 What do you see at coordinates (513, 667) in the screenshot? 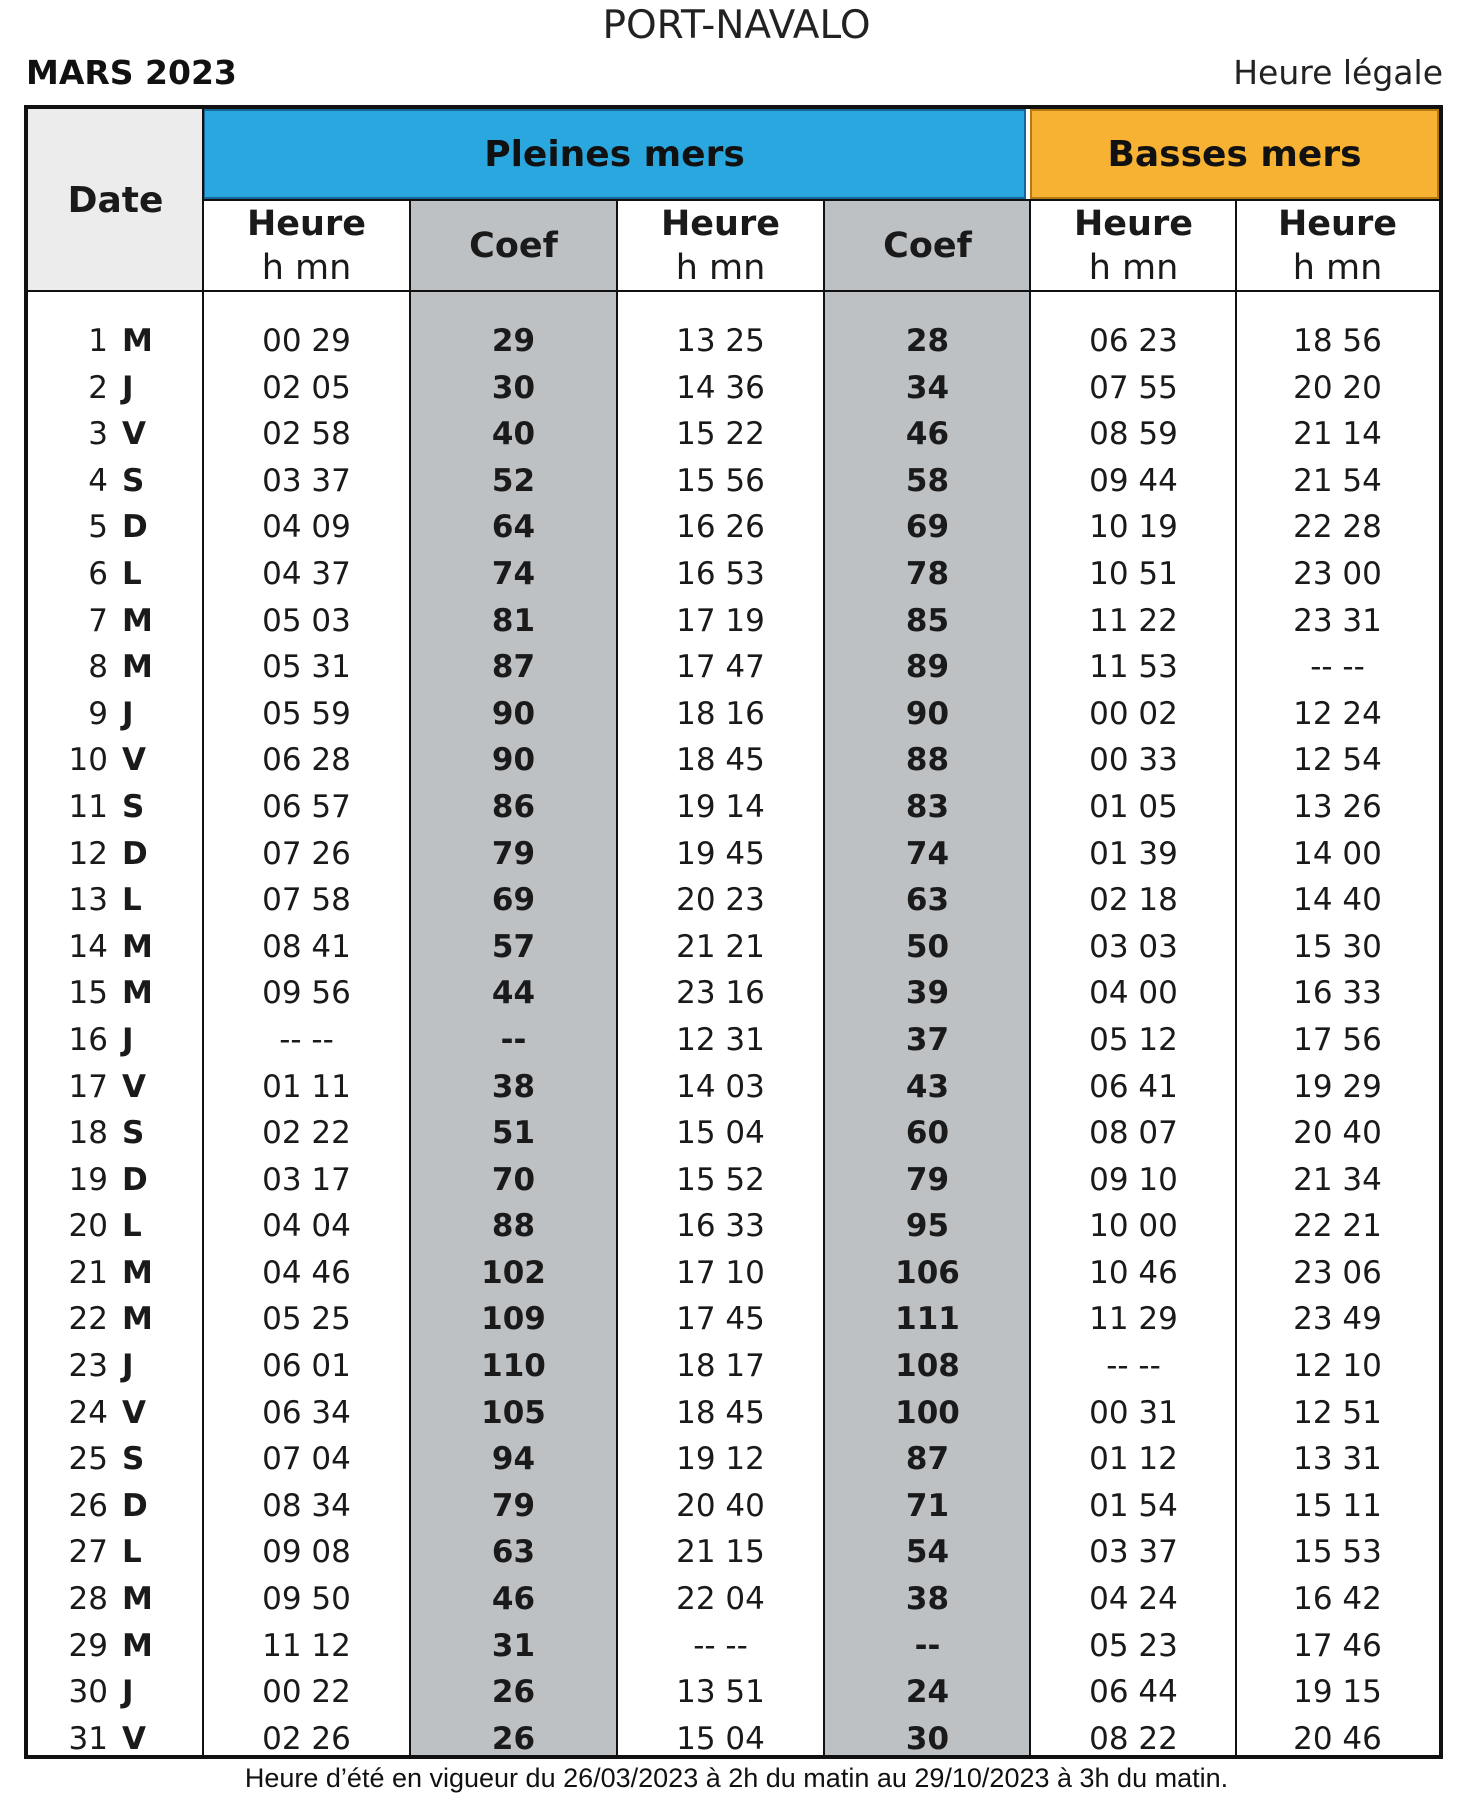
I see `coef-1: 87` at bounding box center [513, 667].